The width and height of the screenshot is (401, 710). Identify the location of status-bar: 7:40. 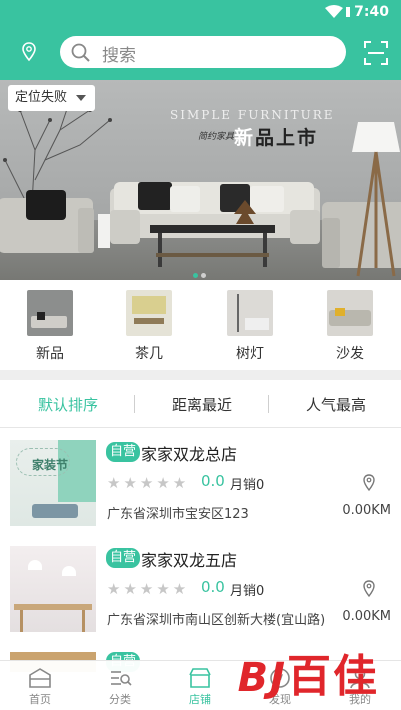
(200, 13).